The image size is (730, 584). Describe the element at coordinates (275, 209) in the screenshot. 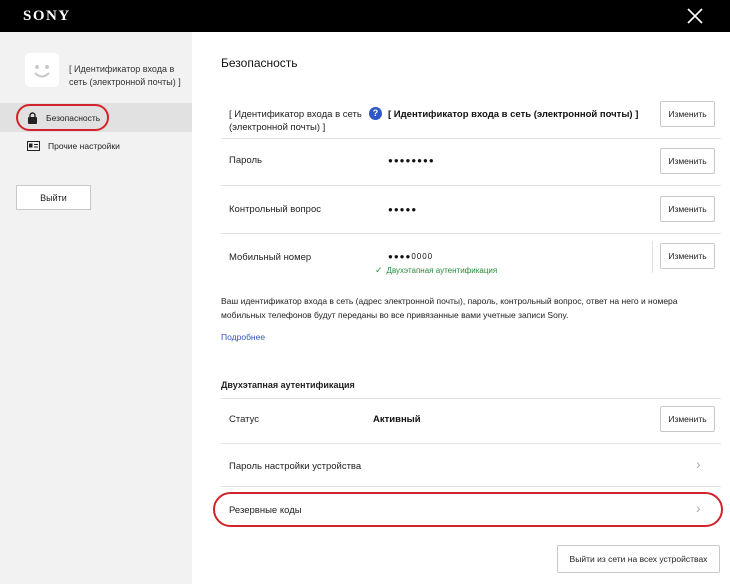

I see `row-label-security-question: Контрольный вопрос` at that location.